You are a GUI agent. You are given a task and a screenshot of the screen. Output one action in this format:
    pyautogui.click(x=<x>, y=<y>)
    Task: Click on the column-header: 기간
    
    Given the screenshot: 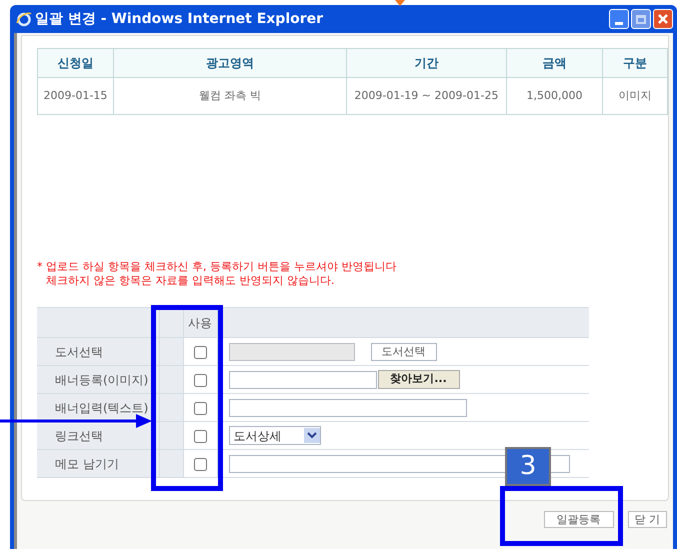 What is the action you would take?
    pyautogui.click(x=426, y=63)
    